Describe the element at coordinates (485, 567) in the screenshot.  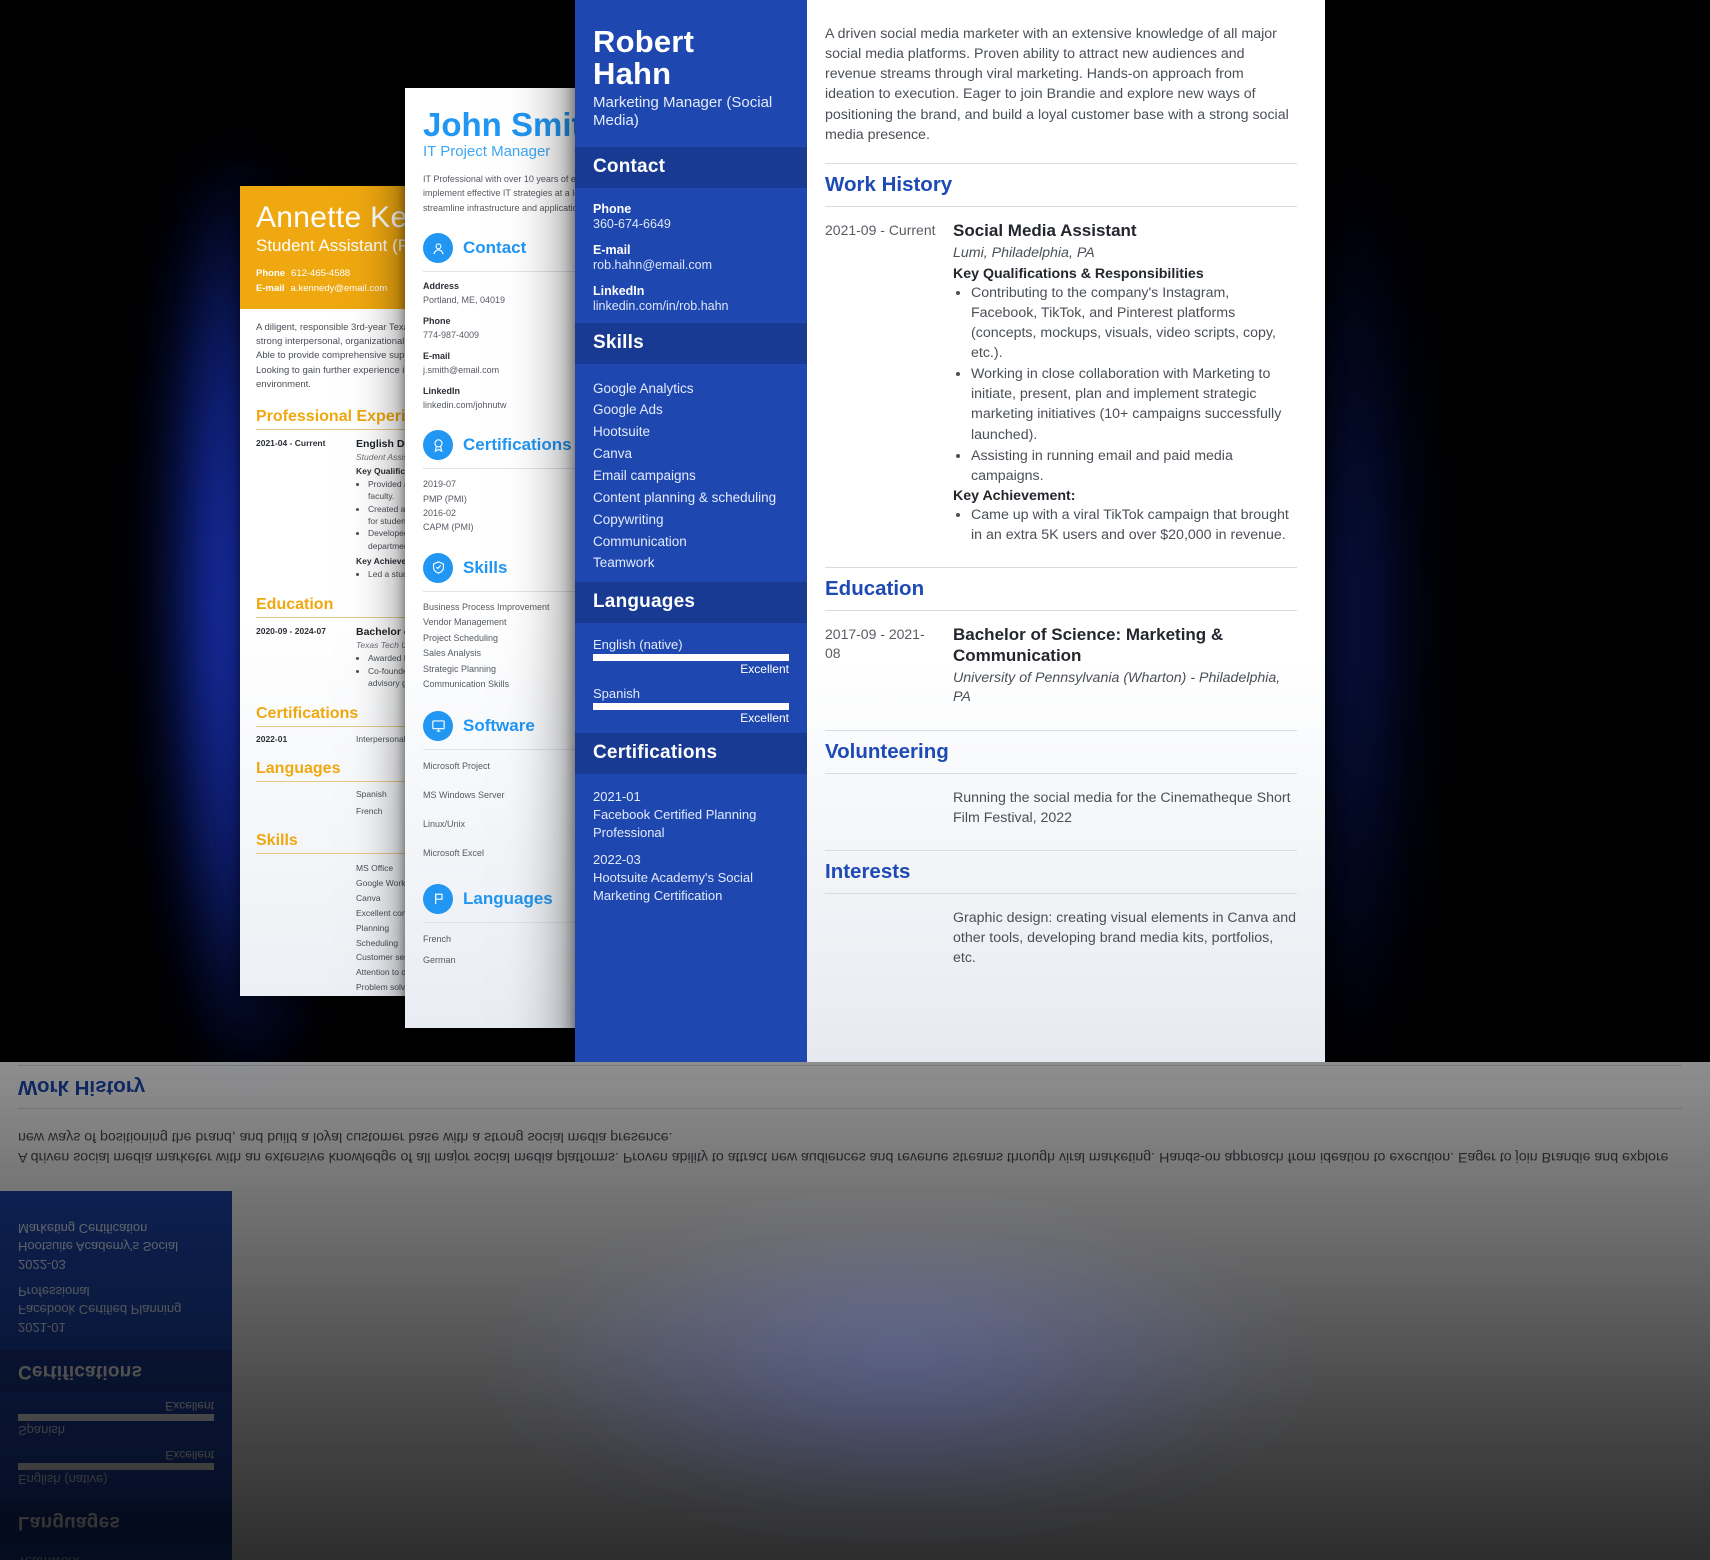
I see `john-skills-heading: Skills` at that location.